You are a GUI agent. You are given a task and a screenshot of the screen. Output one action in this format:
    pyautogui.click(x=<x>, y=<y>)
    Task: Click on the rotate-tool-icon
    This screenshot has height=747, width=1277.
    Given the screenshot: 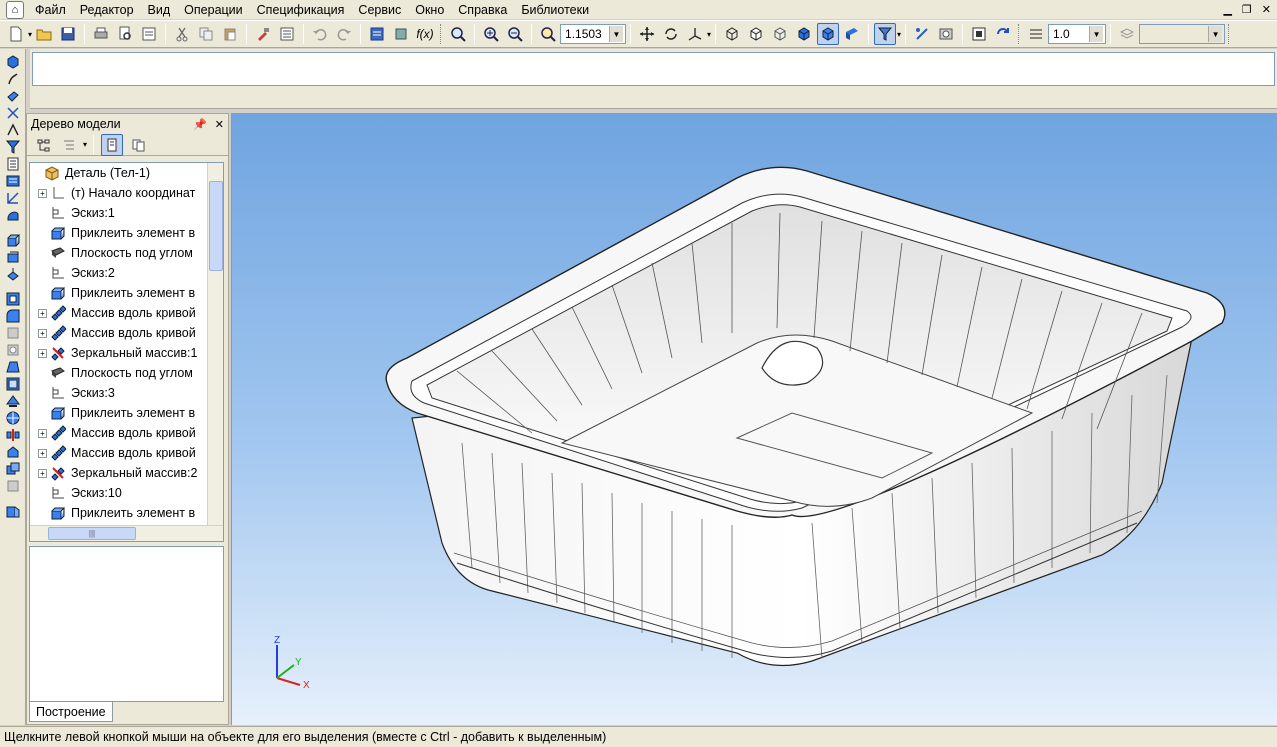 What is the action you would take?
    pyautogui.click(x=13, y=256)
    